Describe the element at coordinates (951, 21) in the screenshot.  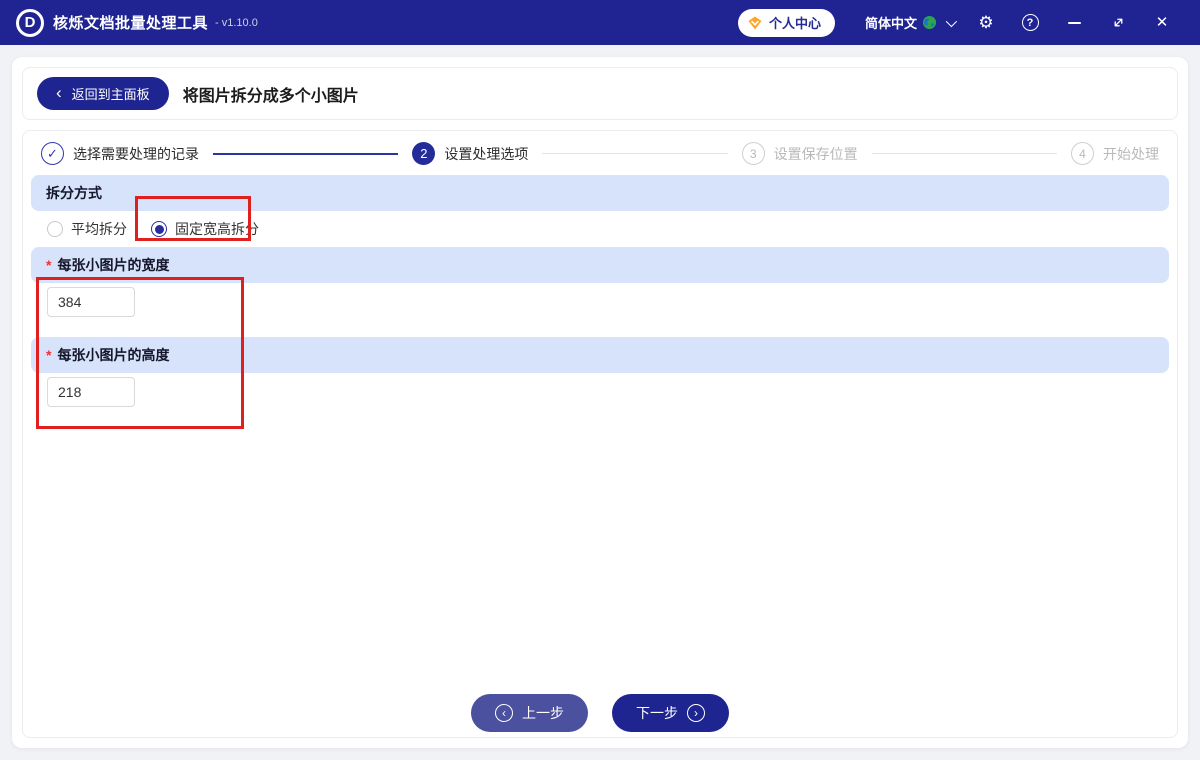
I see `chevron-down-icon` at that location.